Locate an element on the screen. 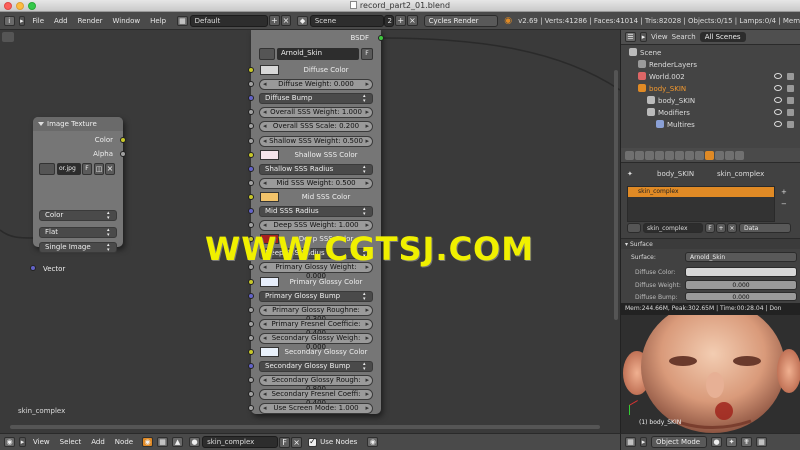  outliner-item: Multires is located at coordinates (710, 125).